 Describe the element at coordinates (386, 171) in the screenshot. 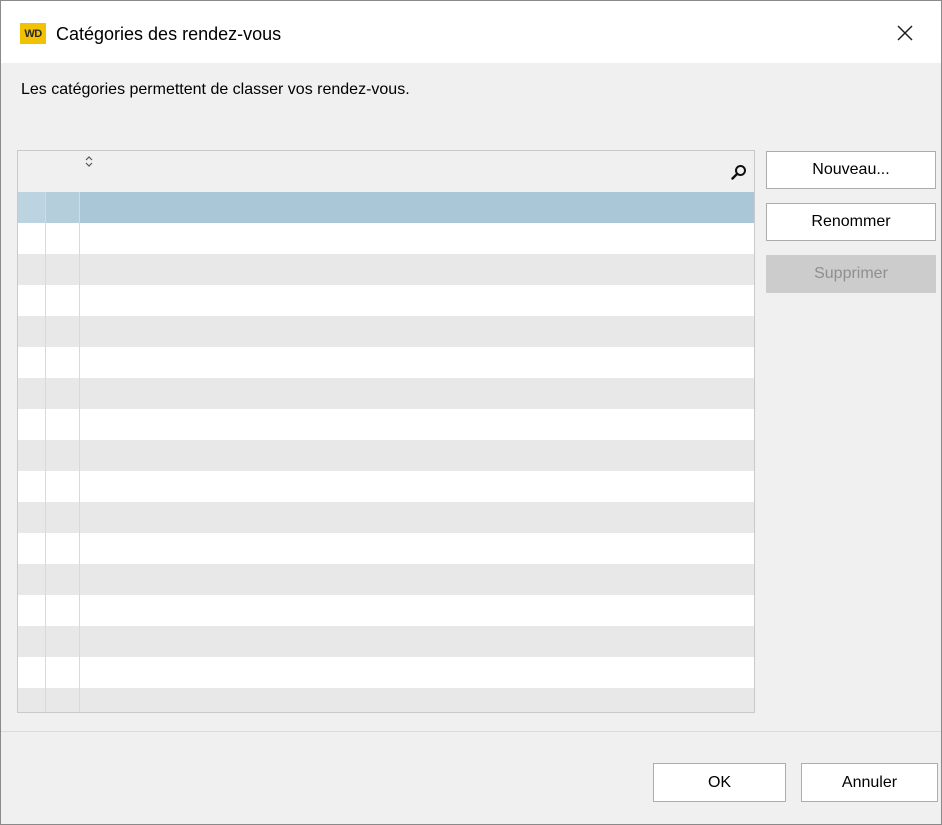

I see `table-header` at that location.